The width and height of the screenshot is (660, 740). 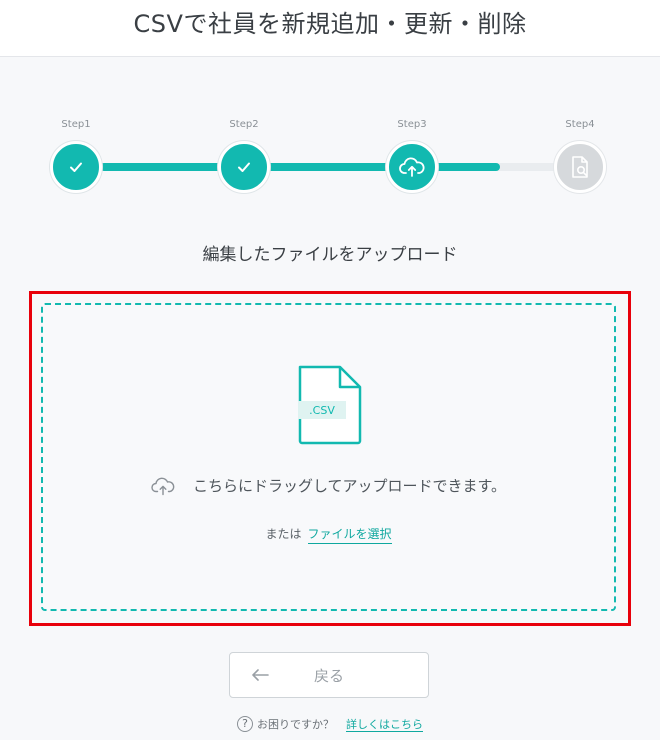 I want to click on step-1-circle, so click(x=76, y=167).